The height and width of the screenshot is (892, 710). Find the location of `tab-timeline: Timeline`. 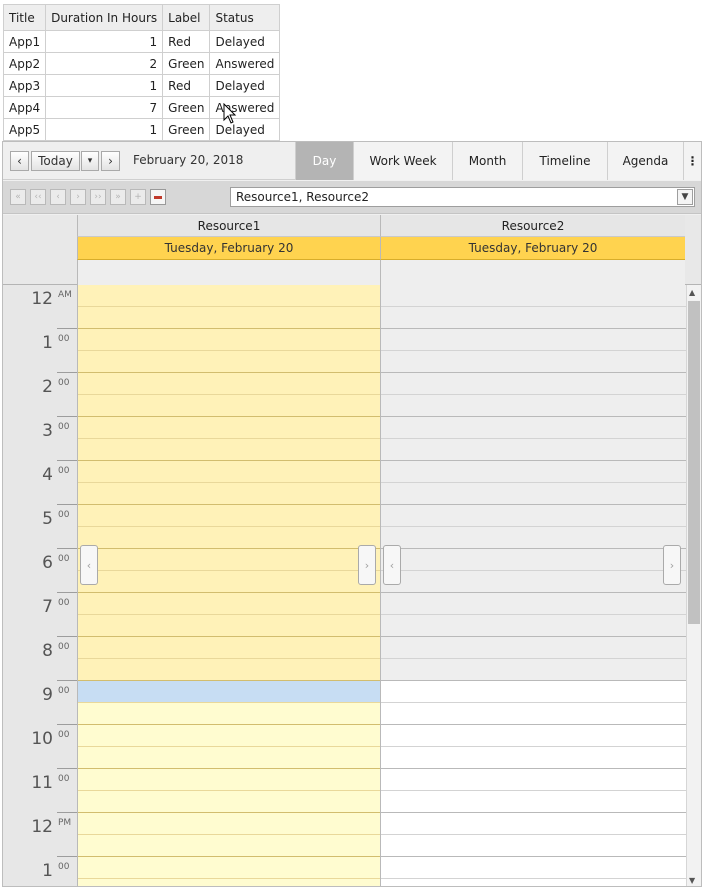

tab-timeline: Timeline is located at coordinates (564, 161).